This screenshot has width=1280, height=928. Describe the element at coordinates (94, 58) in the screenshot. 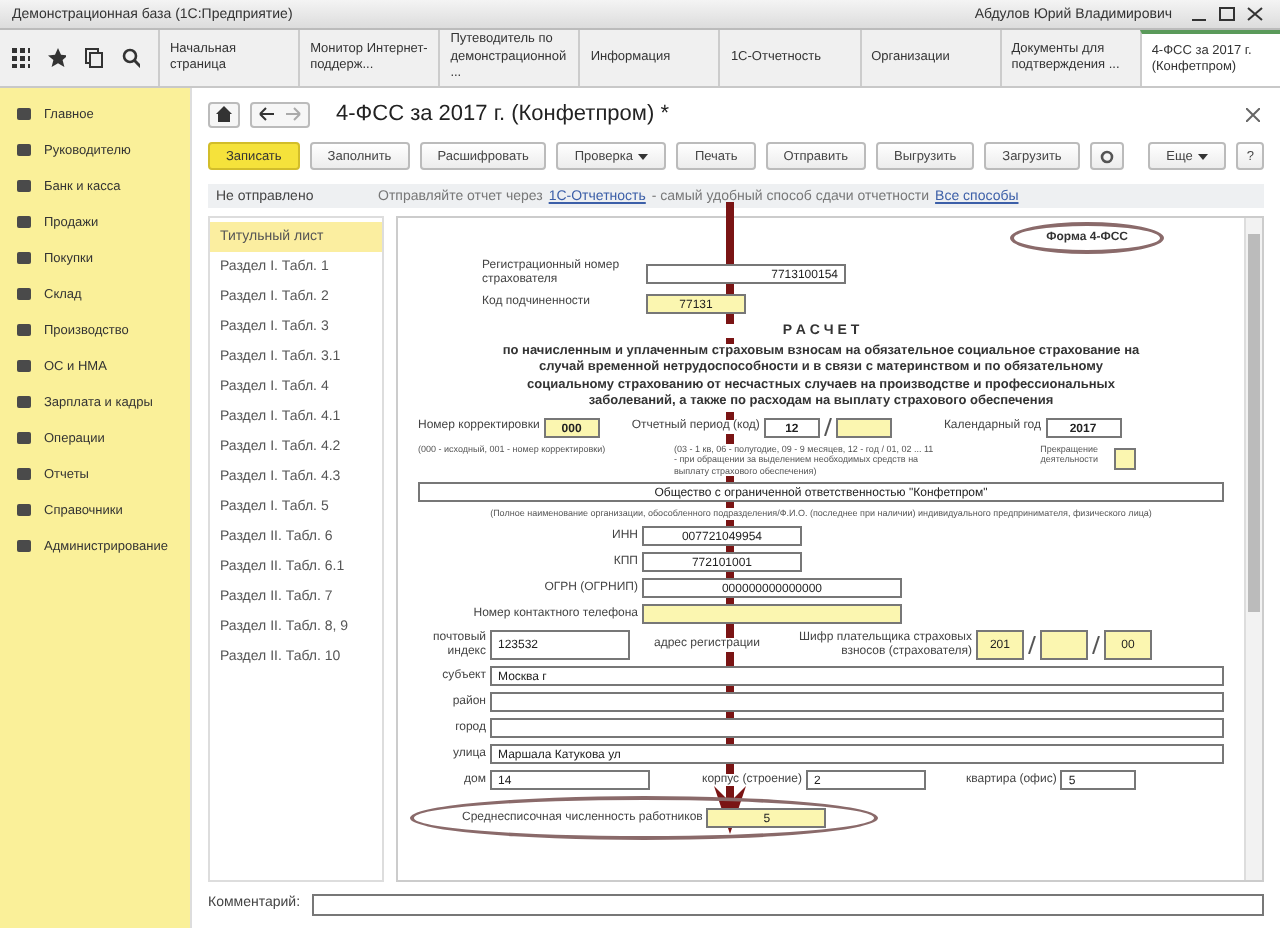

I see `pages-icon` at that location.